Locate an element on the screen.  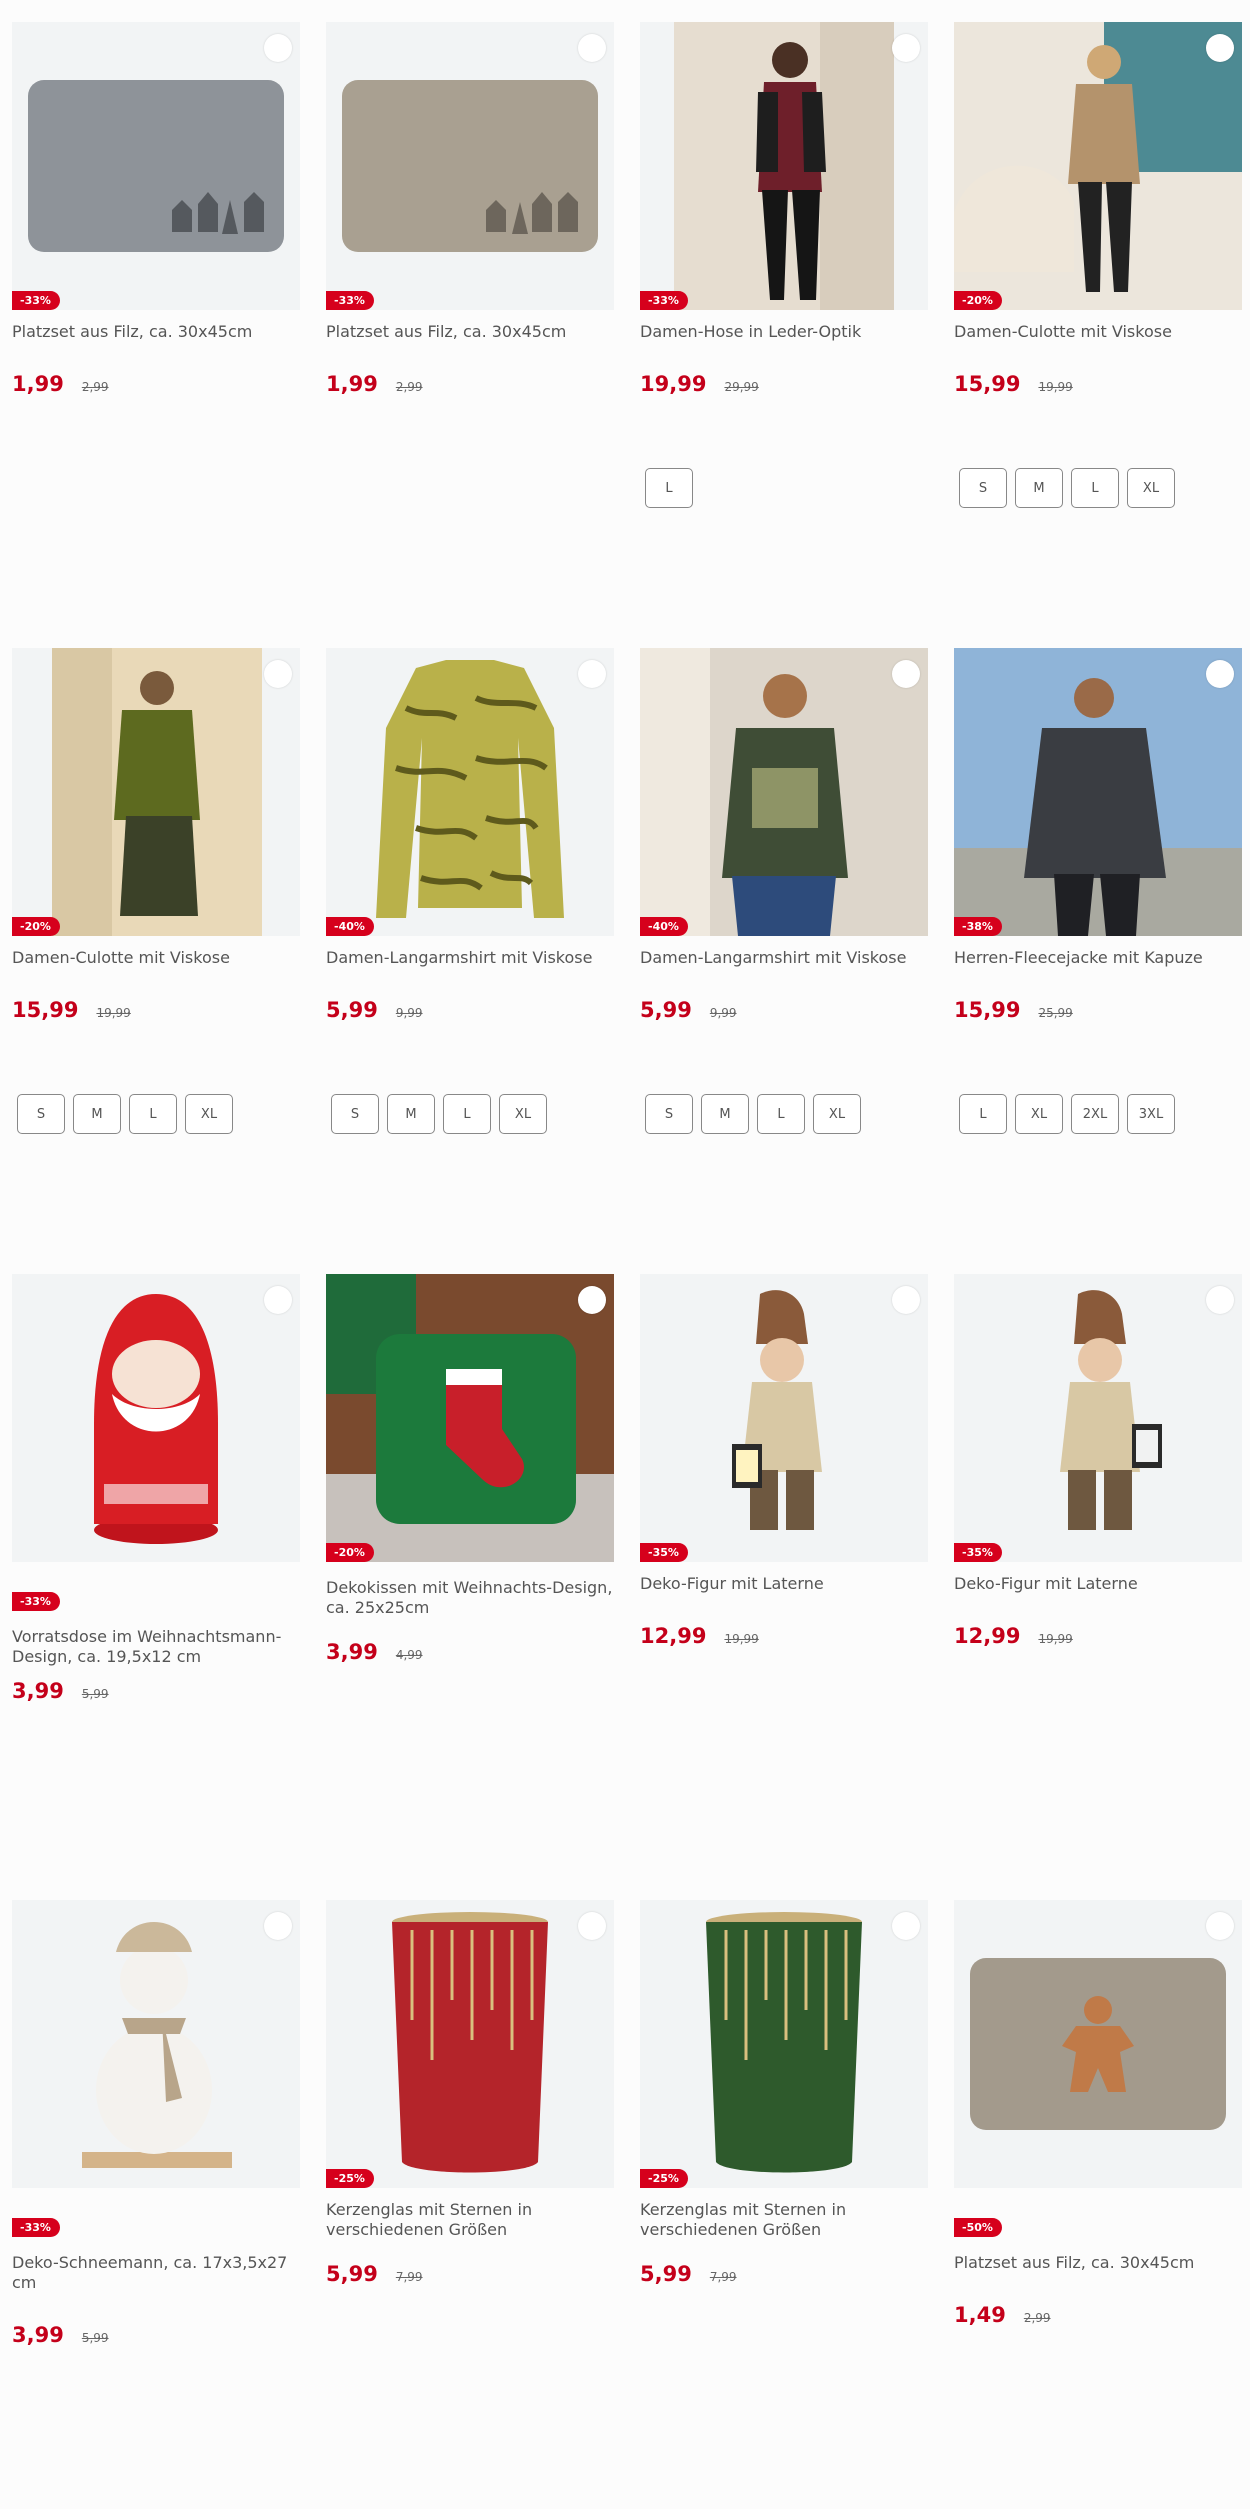
old-price: 7,99 is located at coordinates (723, 2277).